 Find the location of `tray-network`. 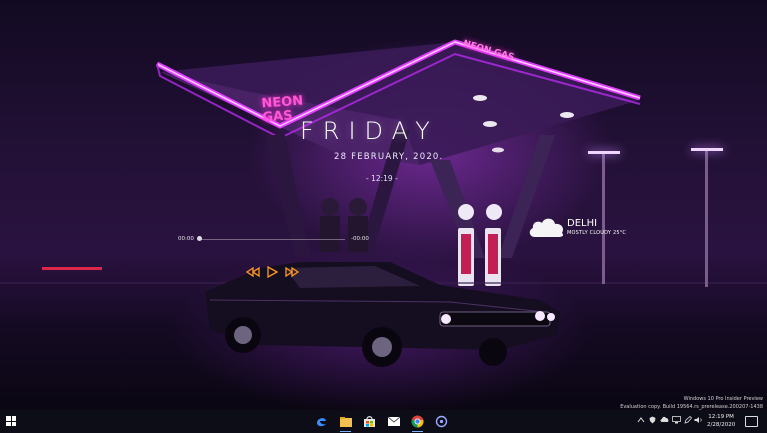

tray-network is located at coordinates (676, 421).